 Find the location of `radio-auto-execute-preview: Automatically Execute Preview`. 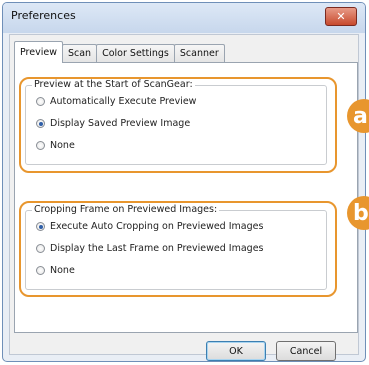

radio-auto-execute-preview: Automatically Execute Preview is located at coordinates (116, 101).